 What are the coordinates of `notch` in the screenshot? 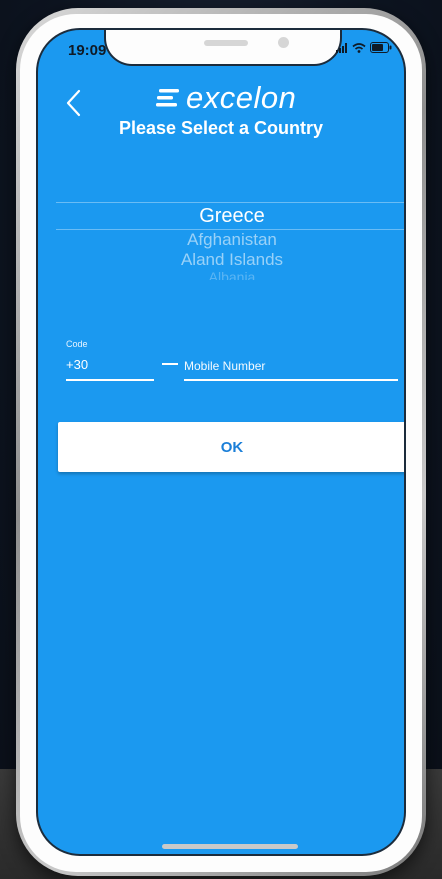 It's located at (223, 48).